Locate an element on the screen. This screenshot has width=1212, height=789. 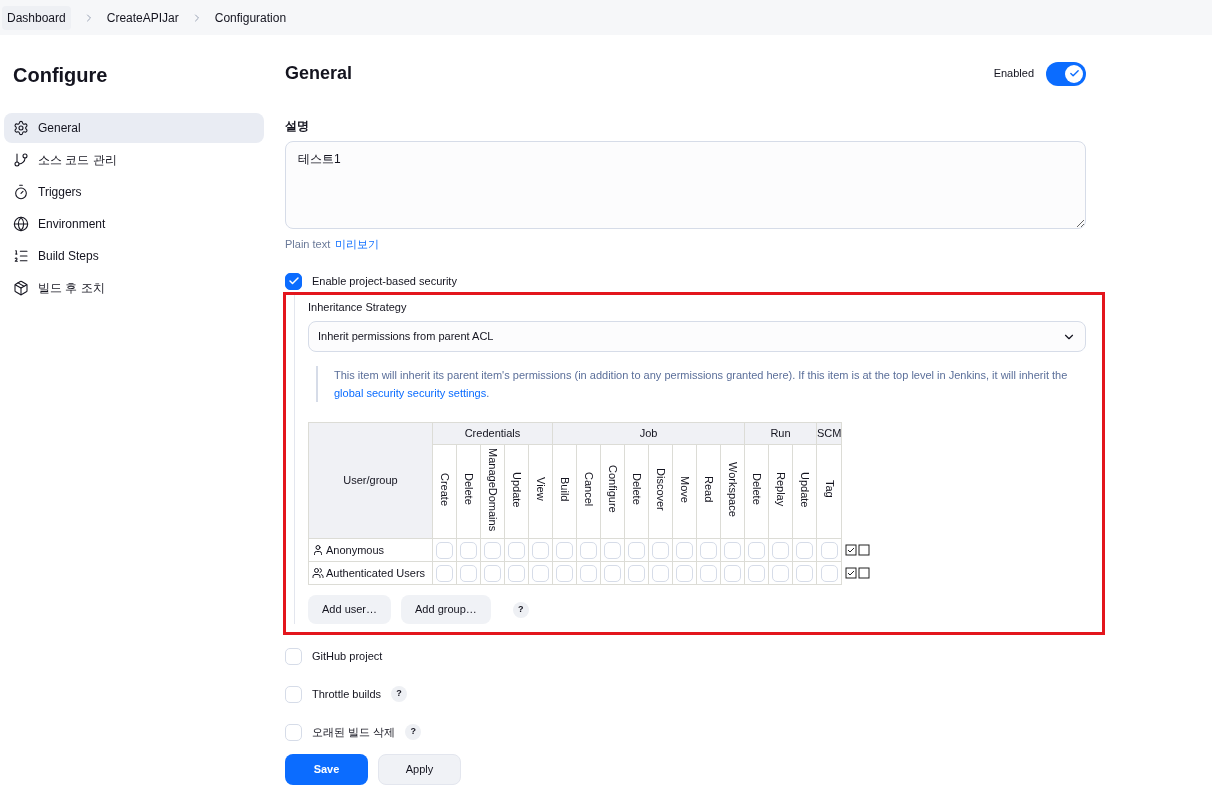
sidebar-item: Environment is located at coordinates (134, 224).